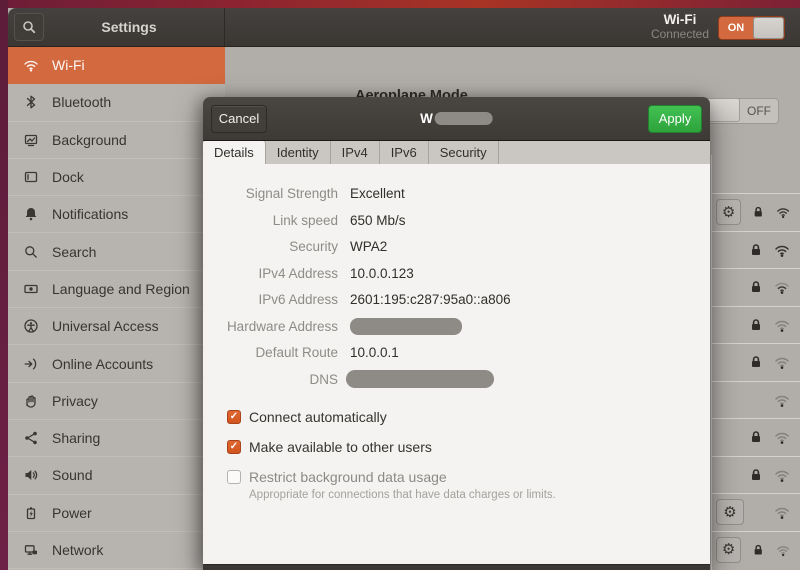 This screenshot has height=570, width=800. I want to click on network-row-blank, so click(756, 174).